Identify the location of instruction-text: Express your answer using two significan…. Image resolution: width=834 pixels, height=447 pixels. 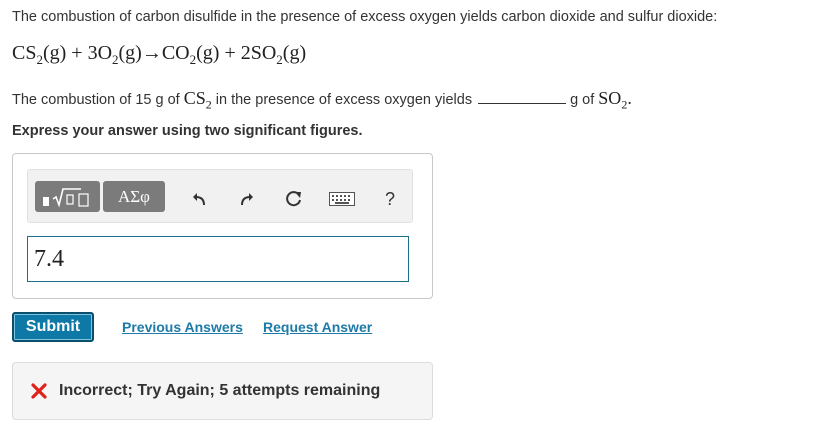
(187, 131).